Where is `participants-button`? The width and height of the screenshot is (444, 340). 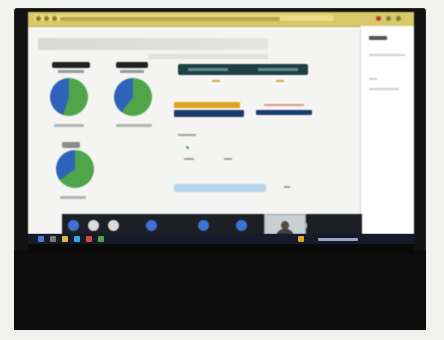 participants-button is located at coordinates (203, 225).